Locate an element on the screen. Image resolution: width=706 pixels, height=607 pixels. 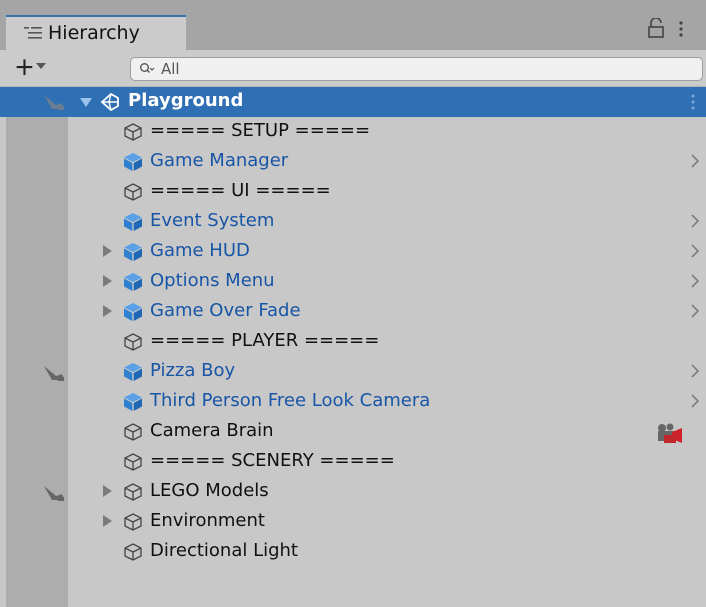
hierarchy-item: Pizza Boy is located at coordinates (353, 372).